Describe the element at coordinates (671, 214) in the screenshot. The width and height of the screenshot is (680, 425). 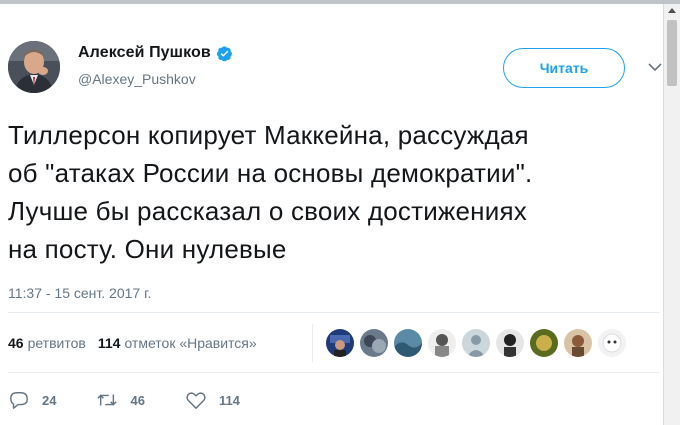
I see `scrollbar` at that location.